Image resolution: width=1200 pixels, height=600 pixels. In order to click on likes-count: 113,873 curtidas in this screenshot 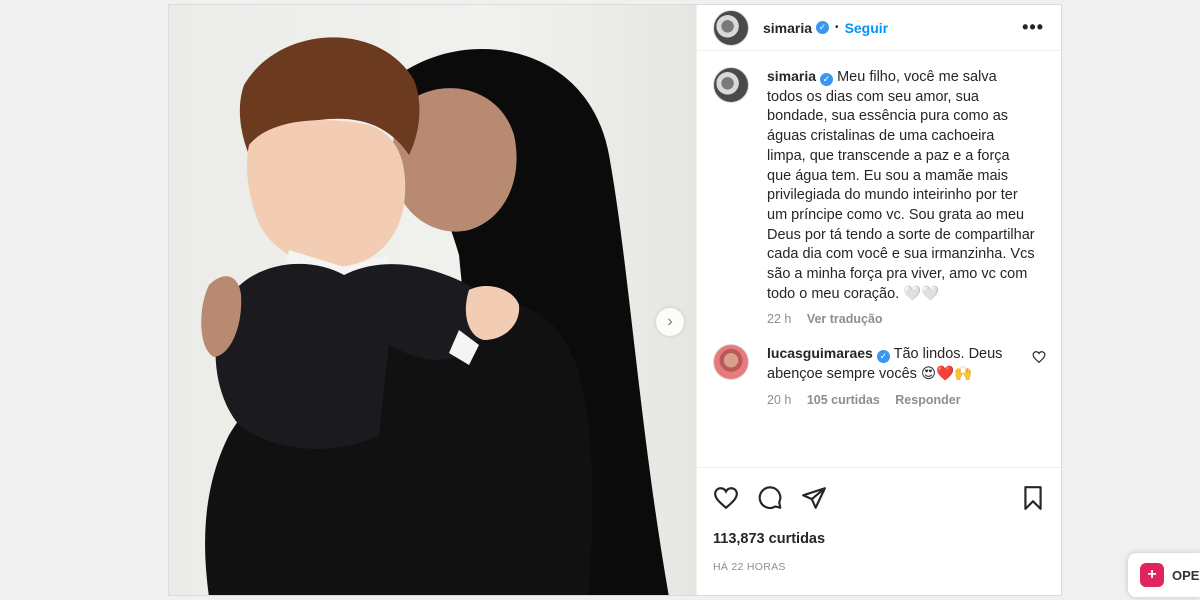, I will do `click(879, 537)`.